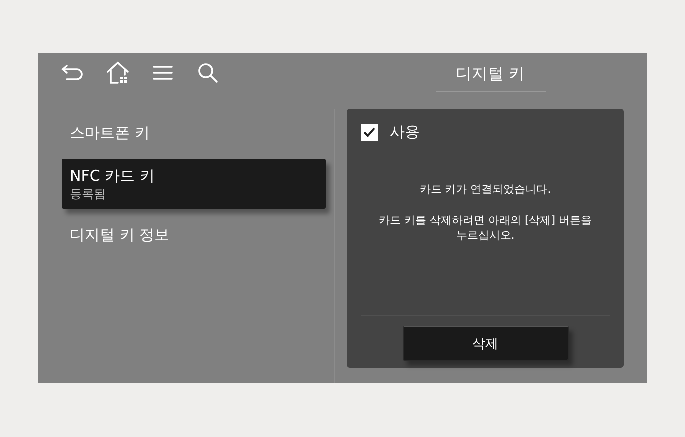  What do you see at coordinates (73, 73) in the screenshot?
I see `back-icon` at bounding box center [73, 73].